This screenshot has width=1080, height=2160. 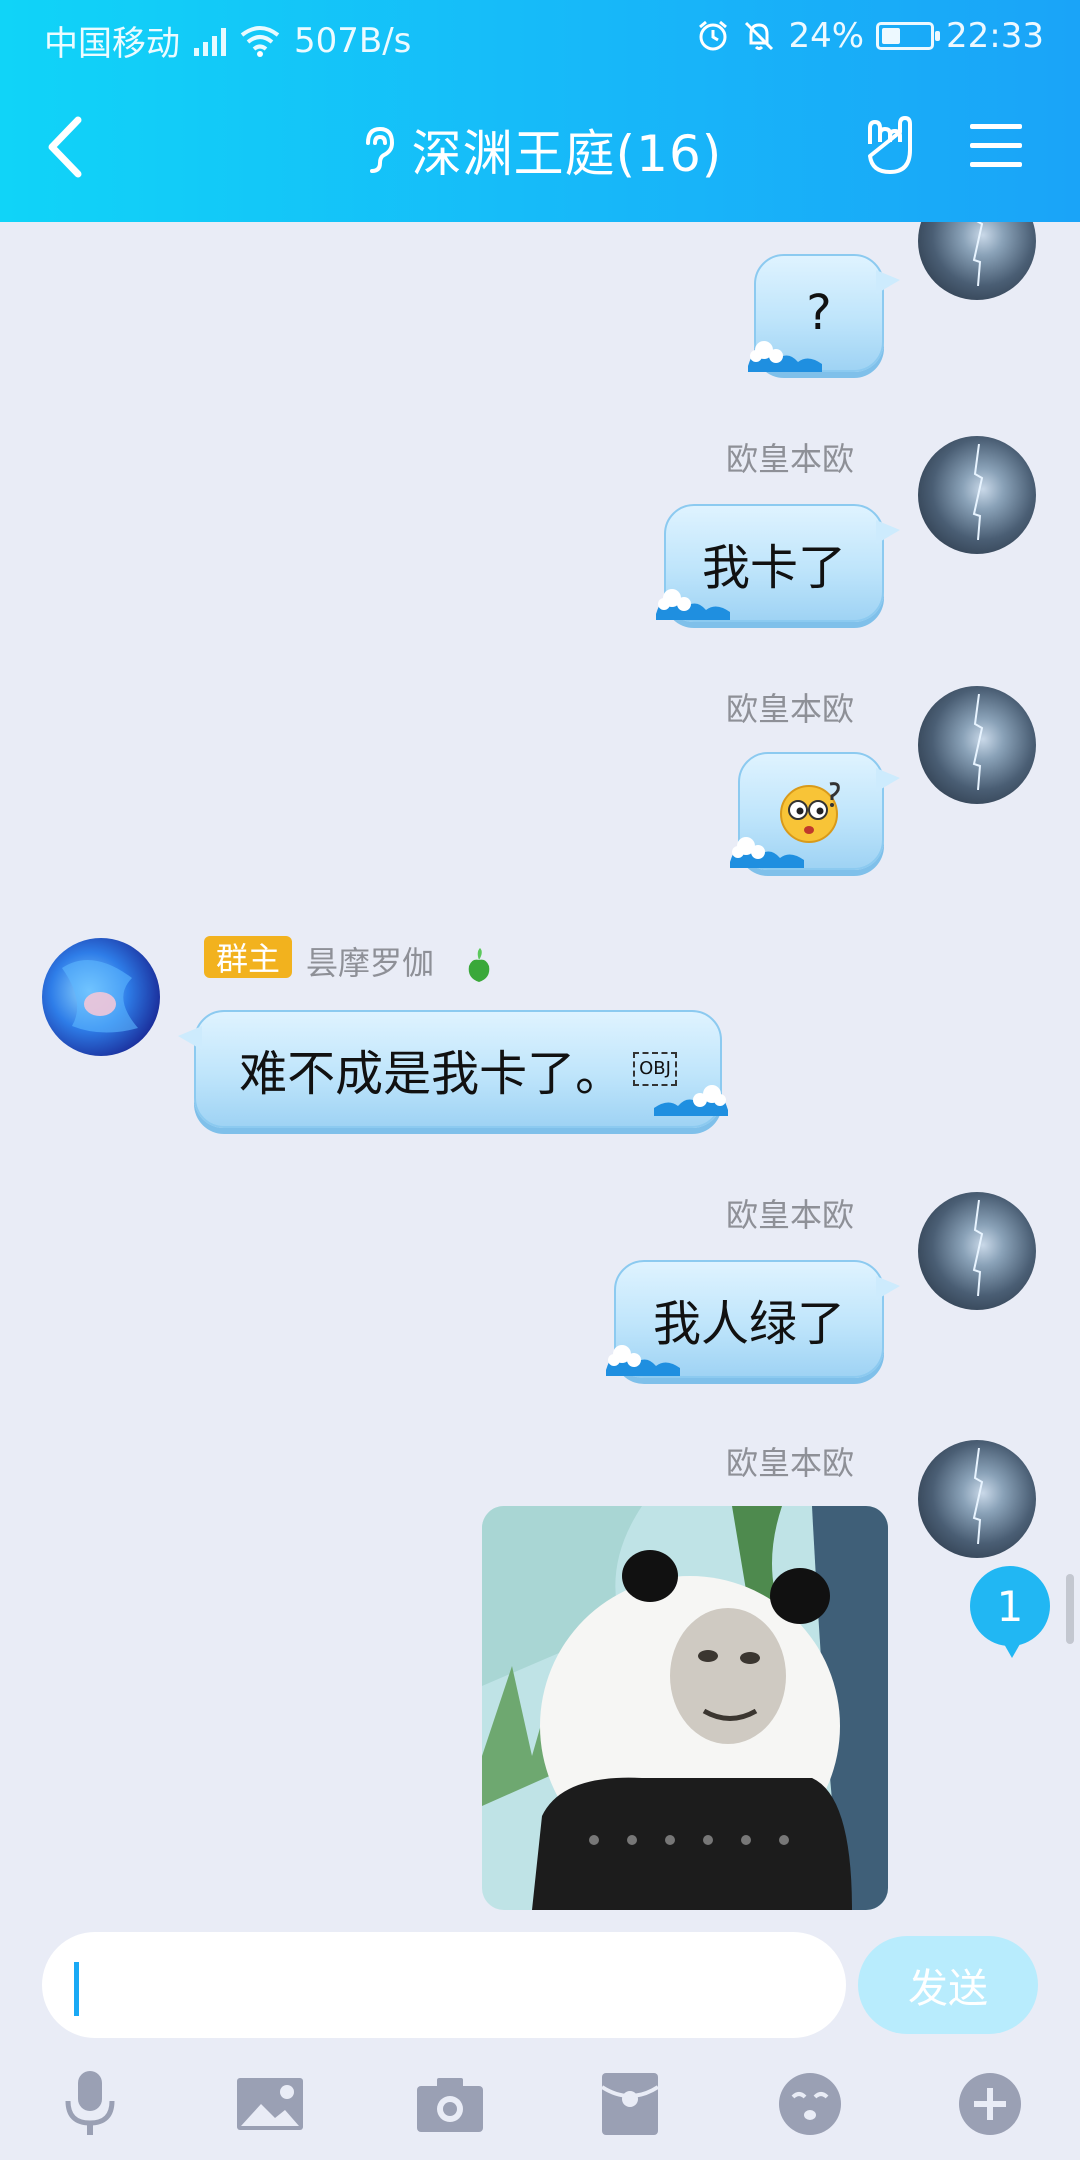 What do you see at coordinates (370, 963) in the screenshot?
I see `sender-name: 昙摩罗伽` at bounding box center [370, 963].